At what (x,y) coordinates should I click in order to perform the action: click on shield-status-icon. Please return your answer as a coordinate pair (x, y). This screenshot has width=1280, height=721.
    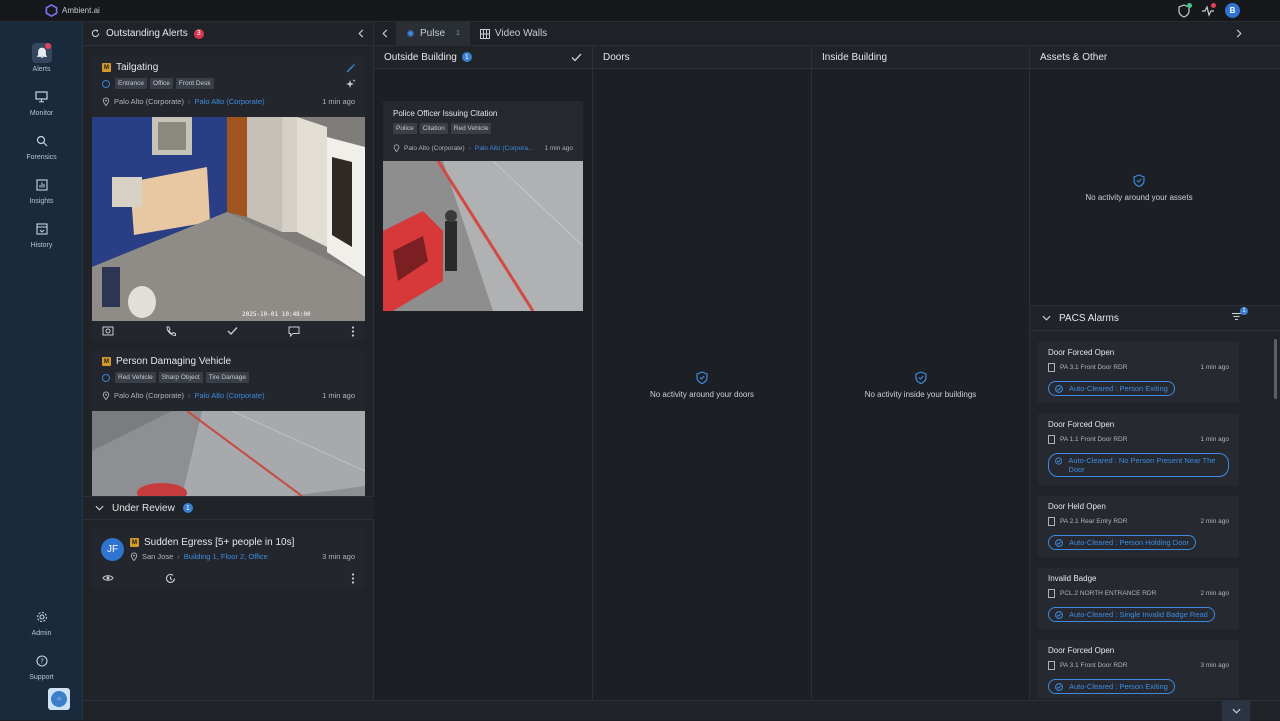
    Looking at the image, I should click on (1184, 10).